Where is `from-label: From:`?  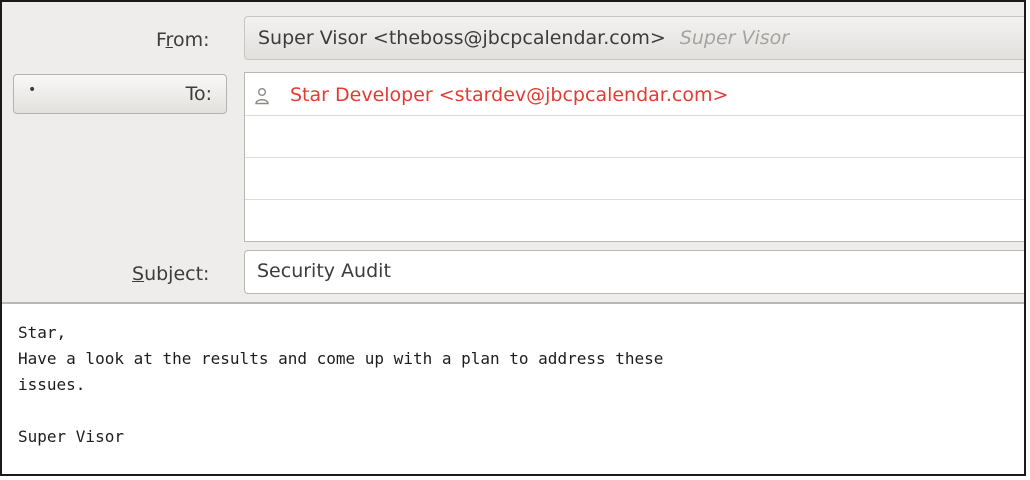 from-label: From: is located at coordinates (183, 40).